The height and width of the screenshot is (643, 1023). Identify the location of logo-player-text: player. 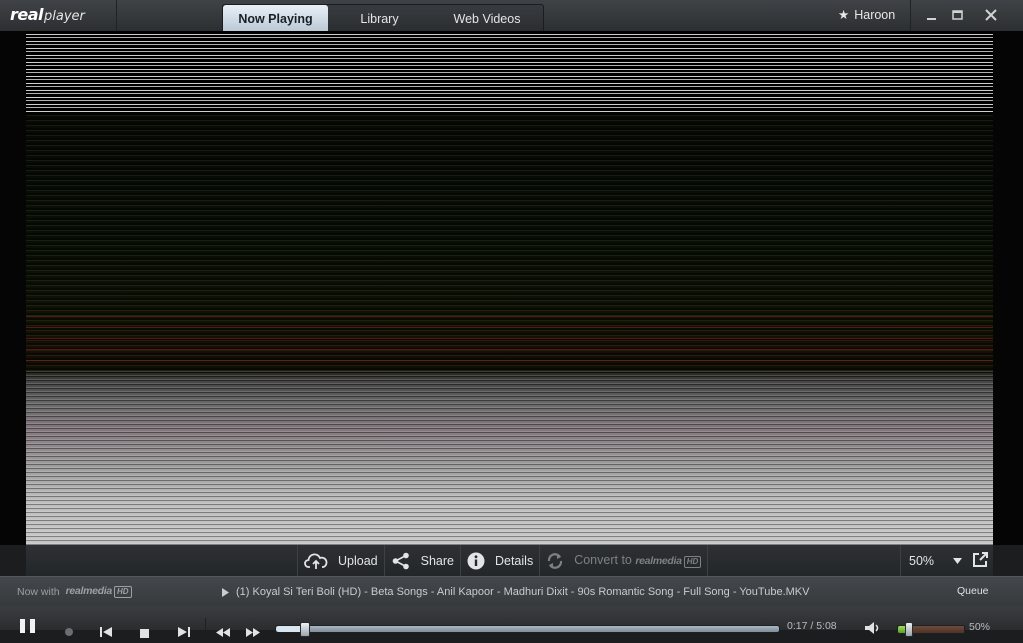
(64, 16).